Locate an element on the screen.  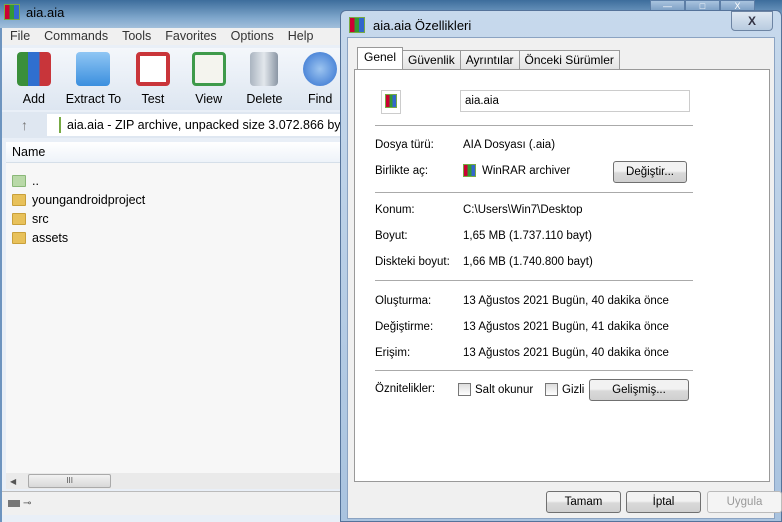
dialog-close-button: X is located at coordinates (752, 21).